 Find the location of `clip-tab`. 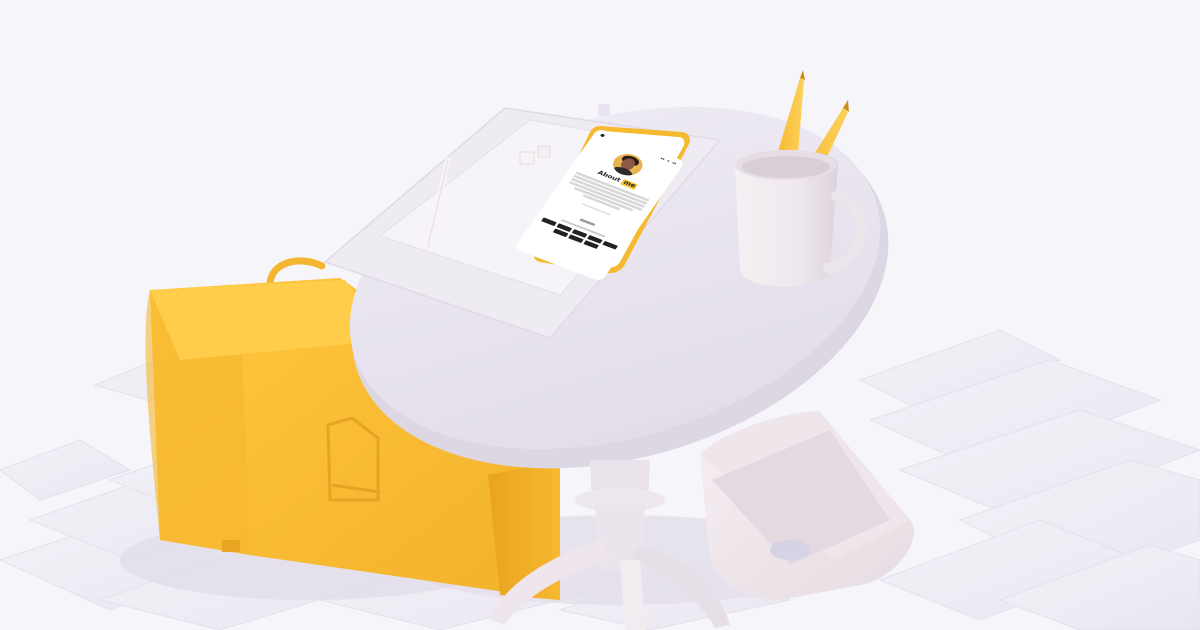

clip-tab is located at coordinates (604, 110).